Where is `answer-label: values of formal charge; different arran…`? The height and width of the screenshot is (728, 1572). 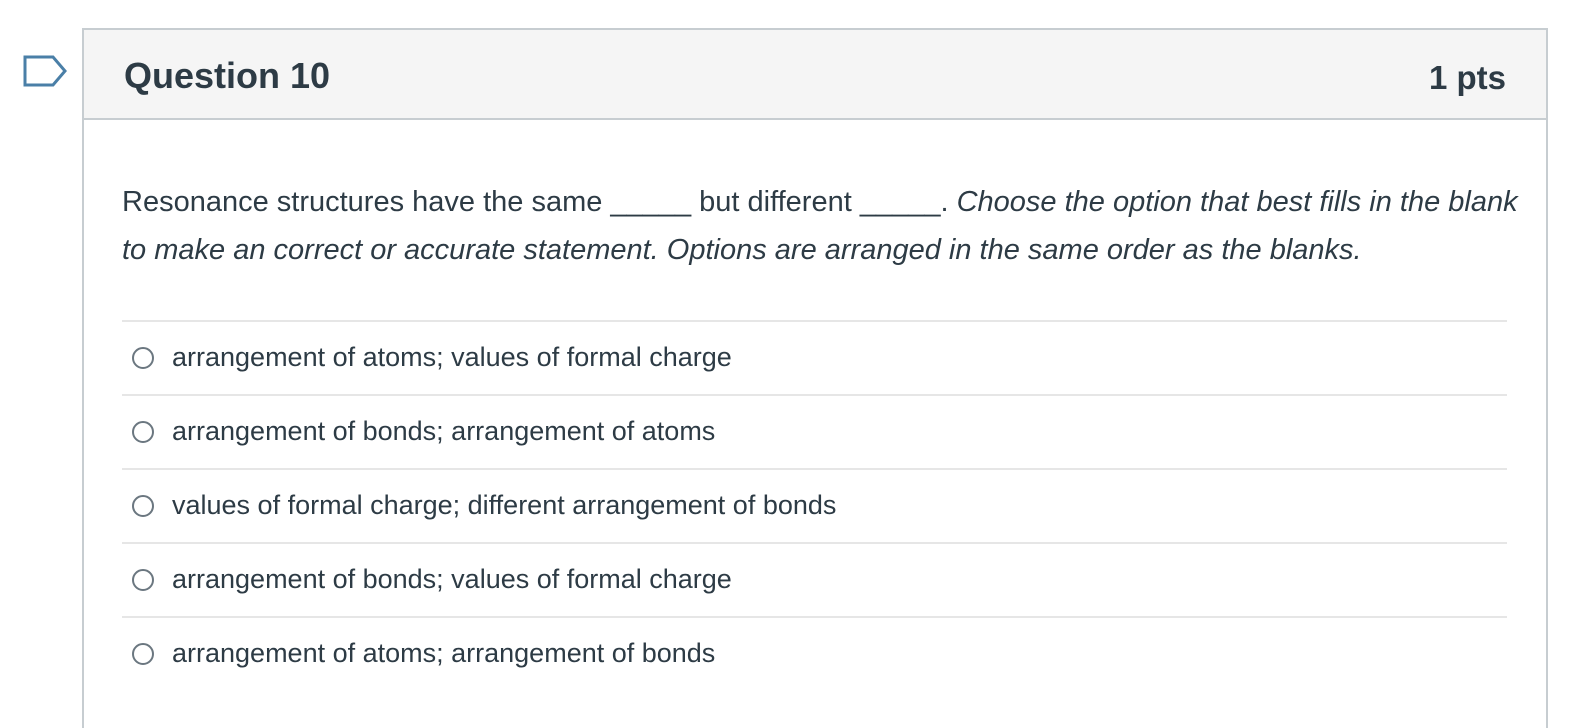
answer-label: values of formal charge; different arran… is located at coordinates (504, 505).